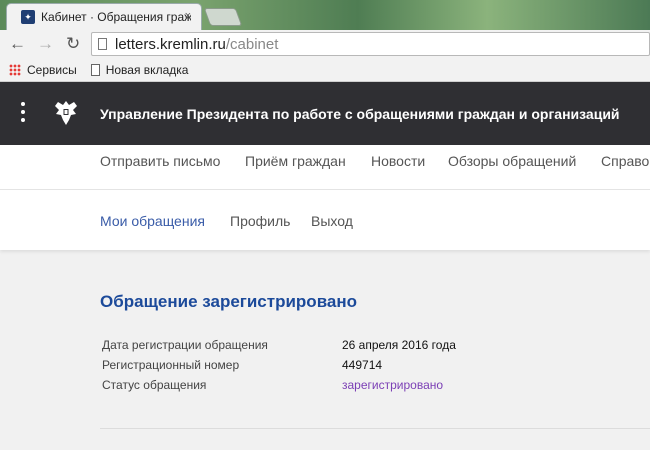 The height and width of the screenshot is (450, 650). I want to click on bookmark-label: Сервисы, so click(52, 69).